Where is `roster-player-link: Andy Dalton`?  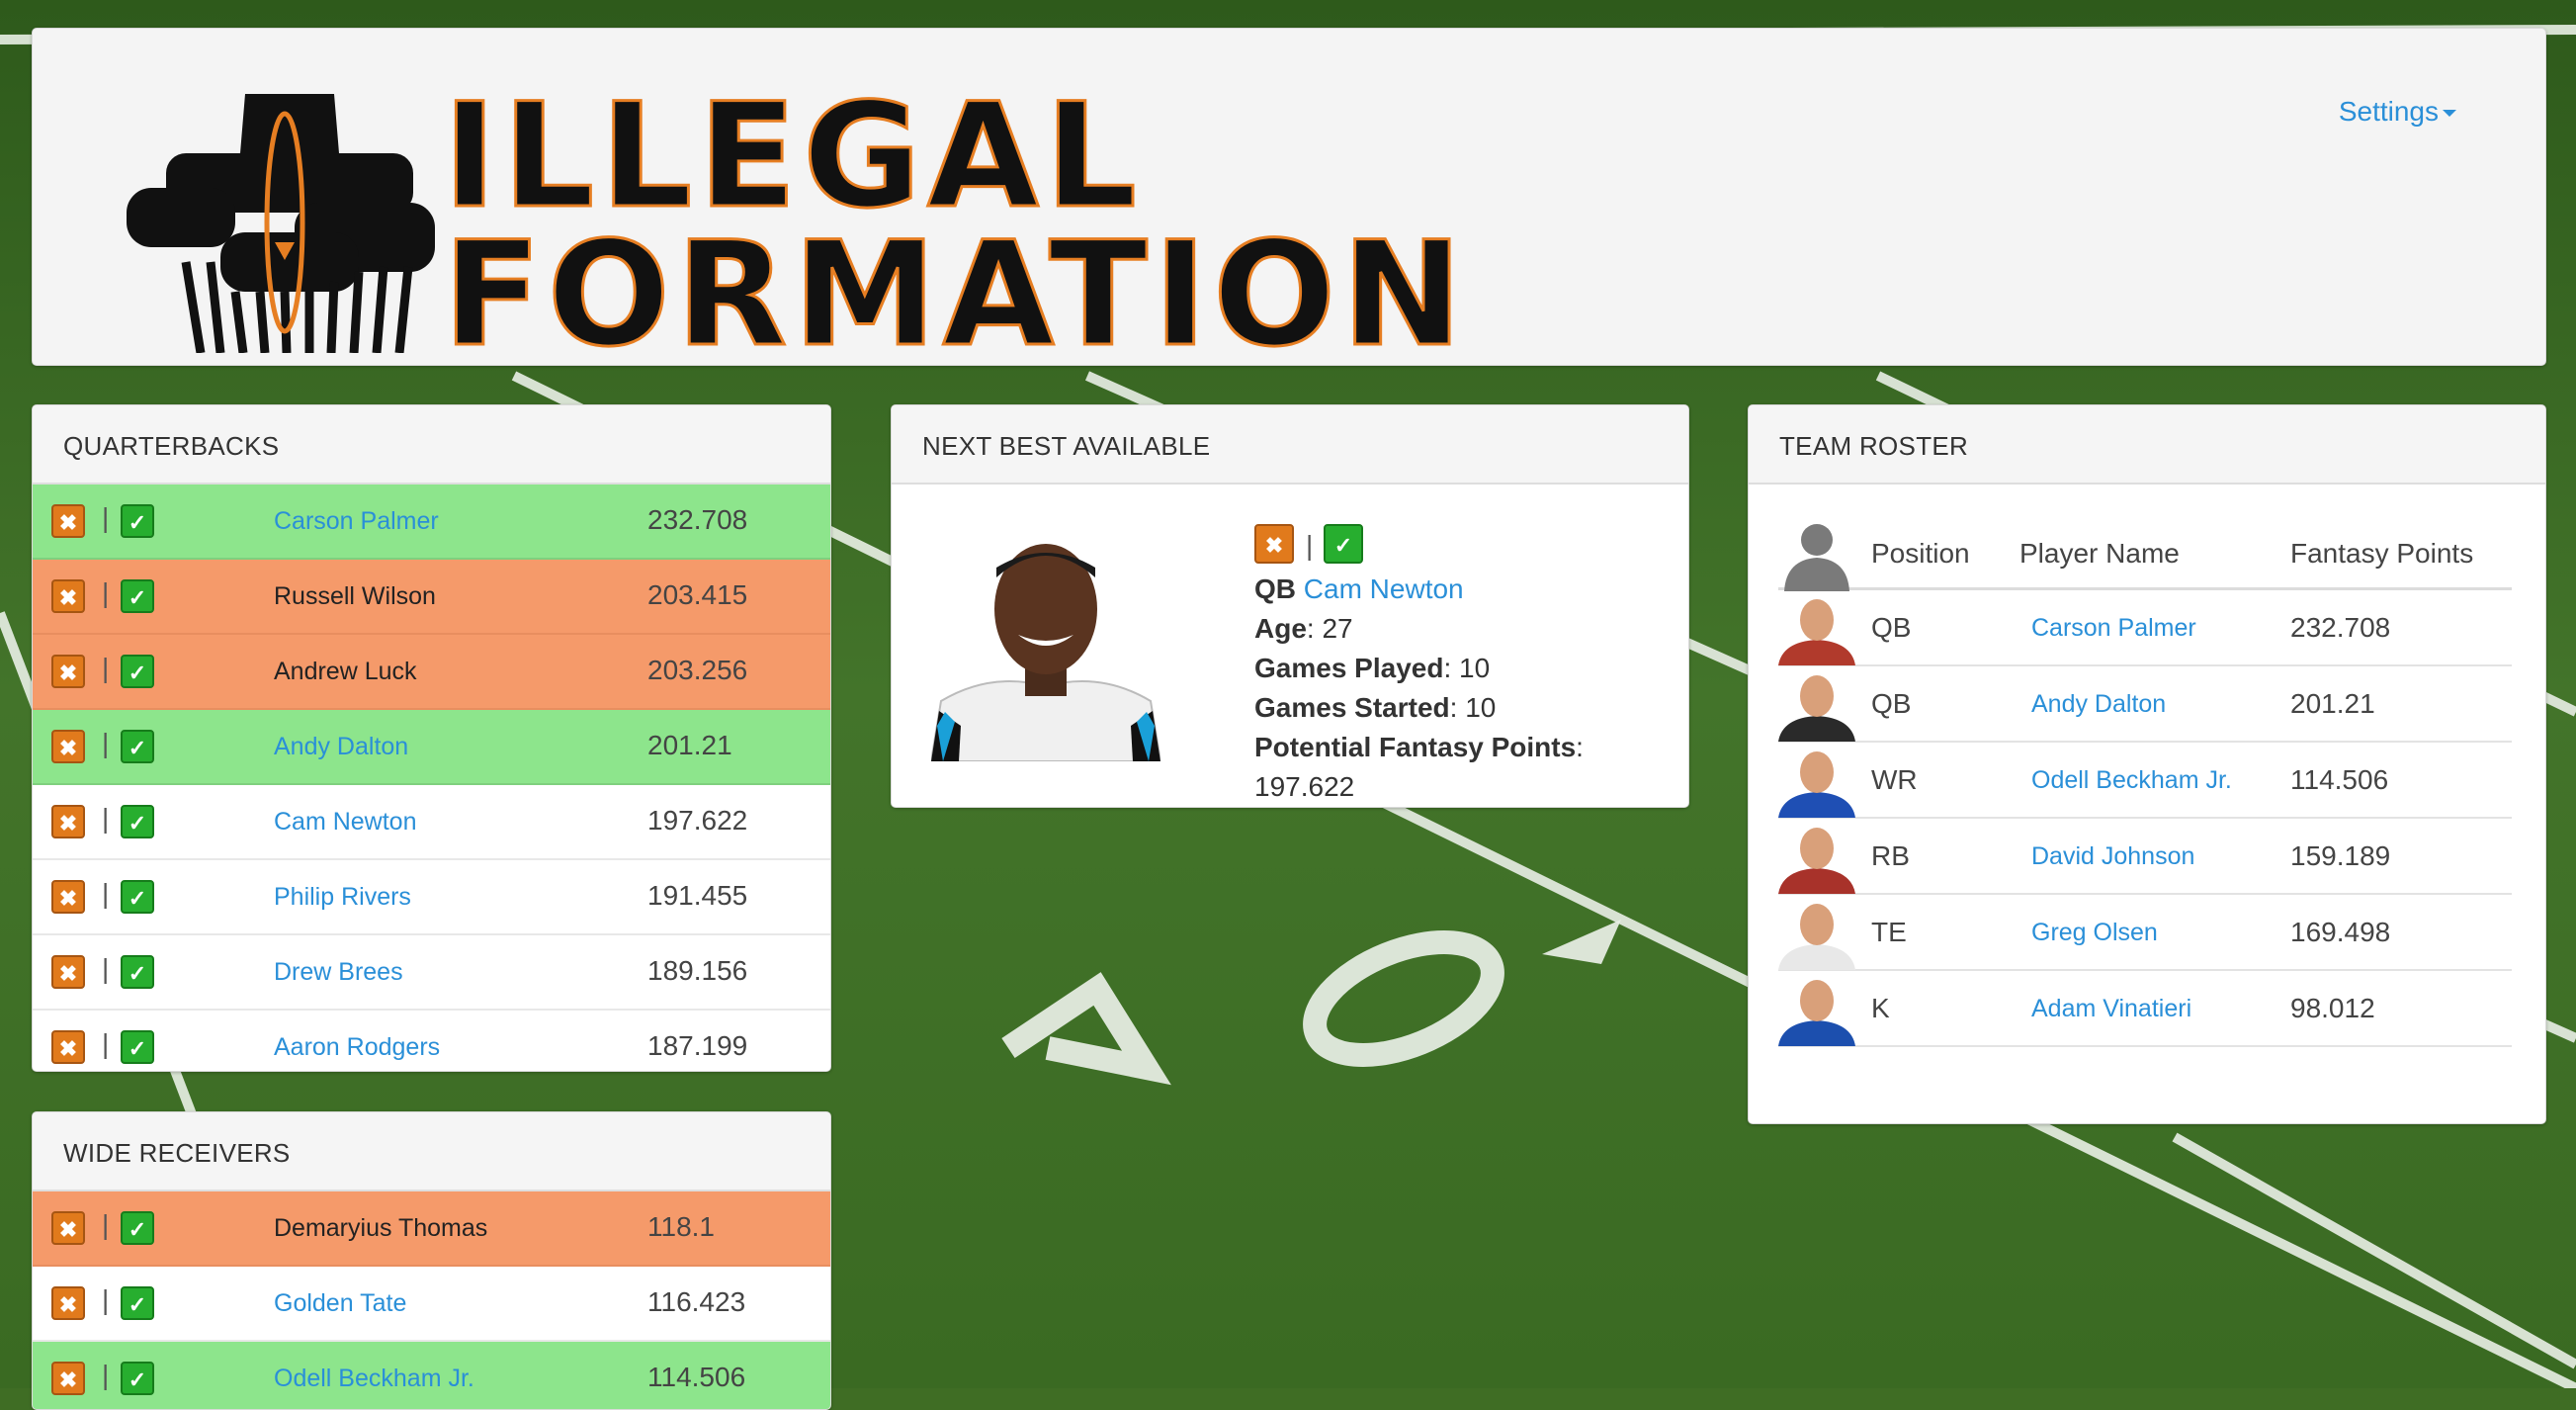 roster-player-link: Andy Dalton is located at coordinates (2098, 704).